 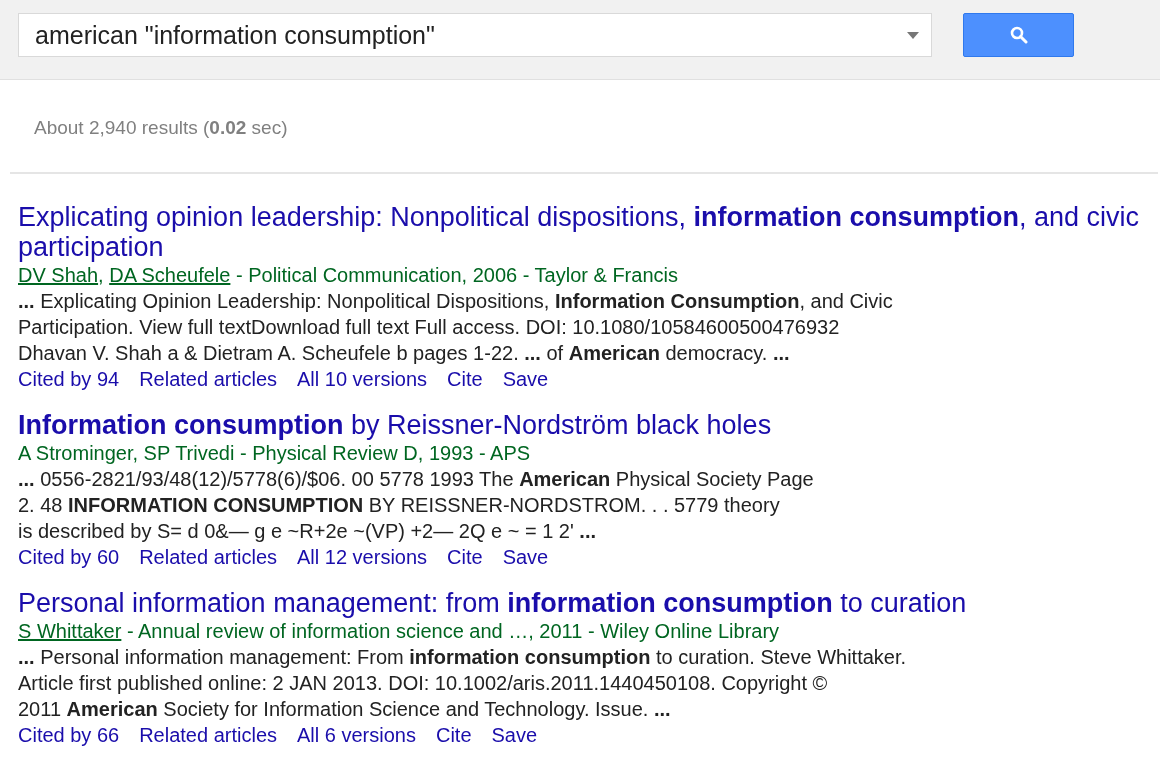 I want to click on result-source: A Strominger, SP Trivedi - Physical Review D, 1993 - APS, so click(x=274, y=453).